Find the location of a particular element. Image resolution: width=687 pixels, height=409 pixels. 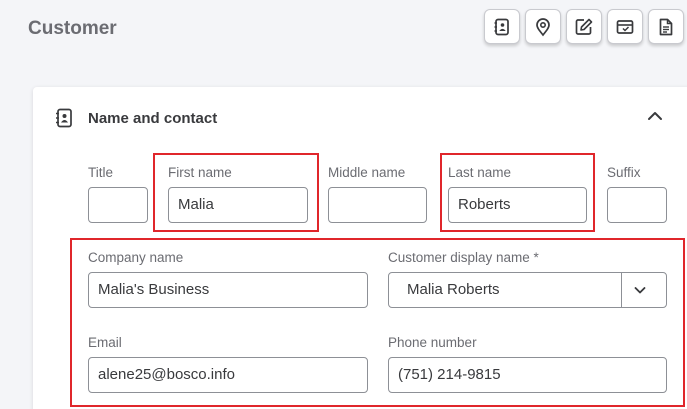

first-name-input: Malia is located at coordinates (238, 205).